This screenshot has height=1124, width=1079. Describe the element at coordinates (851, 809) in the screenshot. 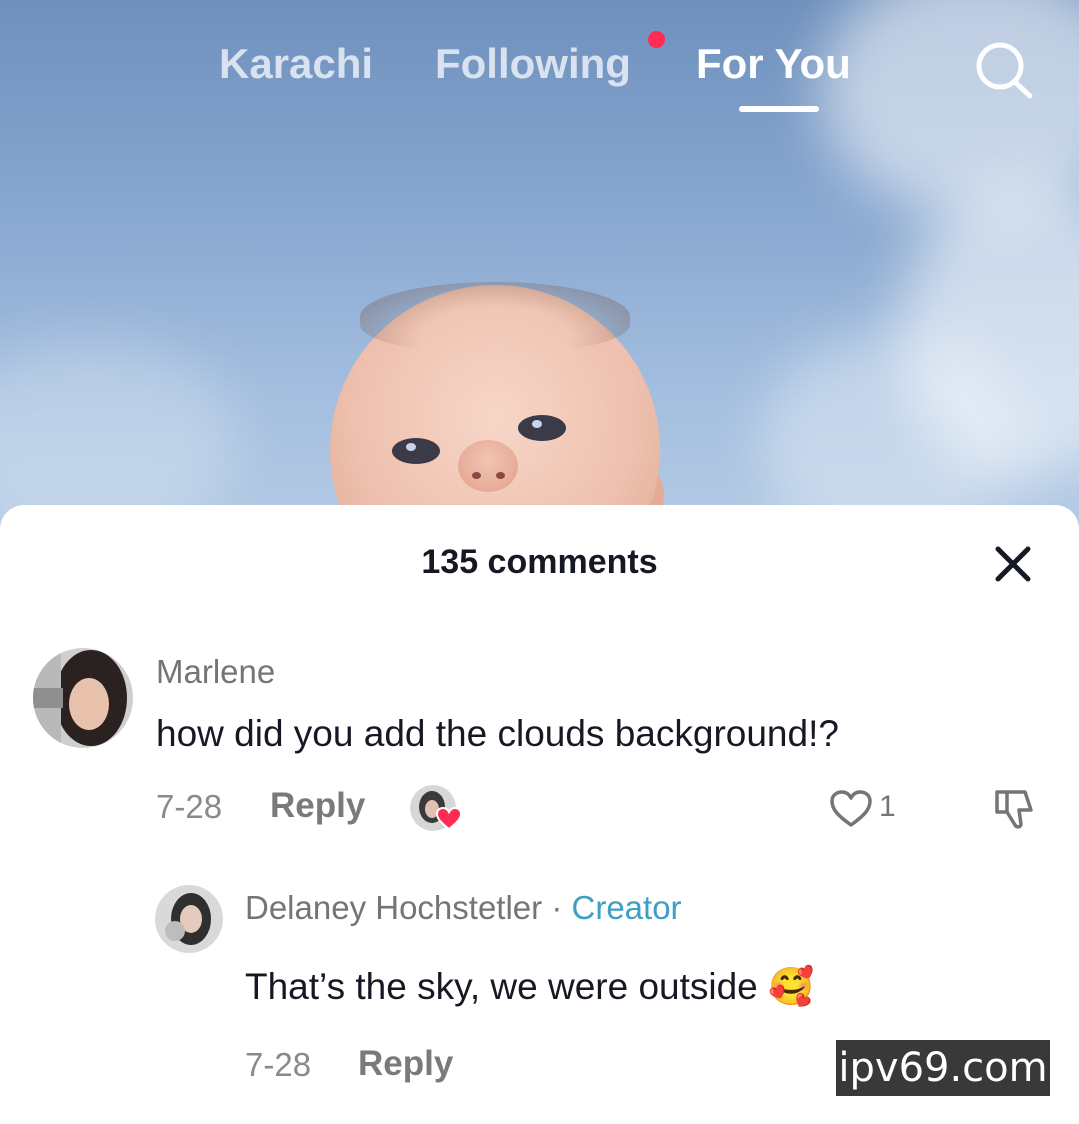

I see `like-heart-icon` at that location.